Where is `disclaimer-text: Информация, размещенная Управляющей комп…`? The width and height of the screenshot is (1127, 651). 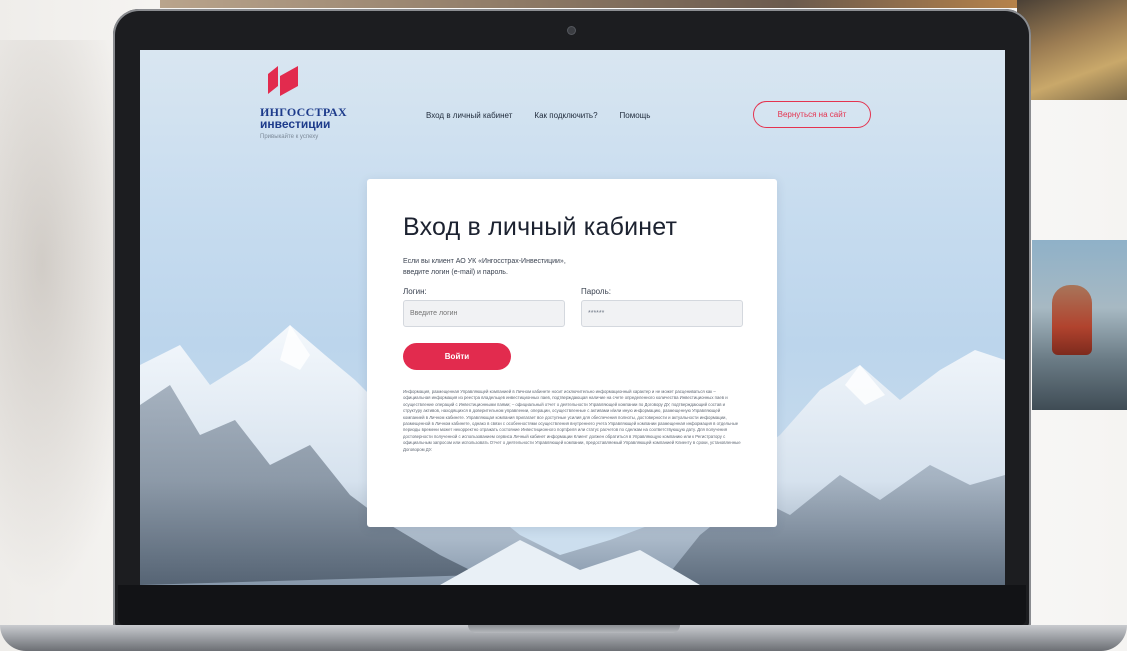 disclaimer-text: Информация, размещенная Управляющей комп… is located at coordinates (572, 420).